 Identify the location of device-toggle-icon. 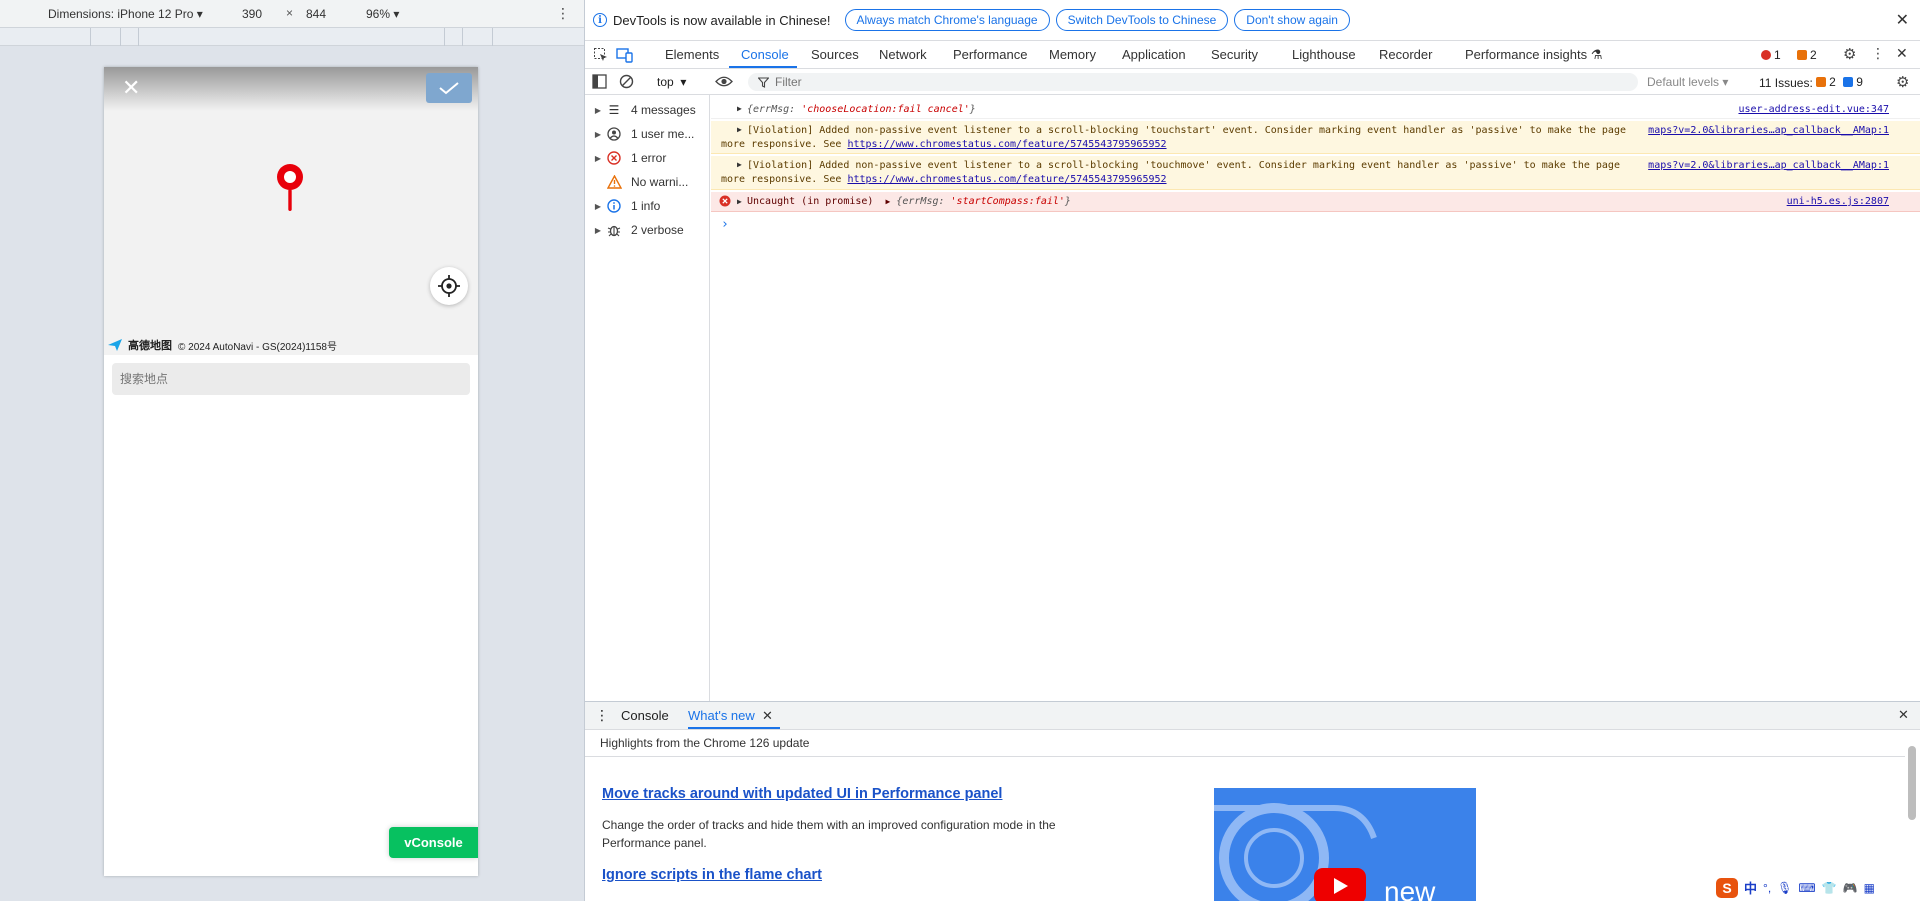
(624, 55).